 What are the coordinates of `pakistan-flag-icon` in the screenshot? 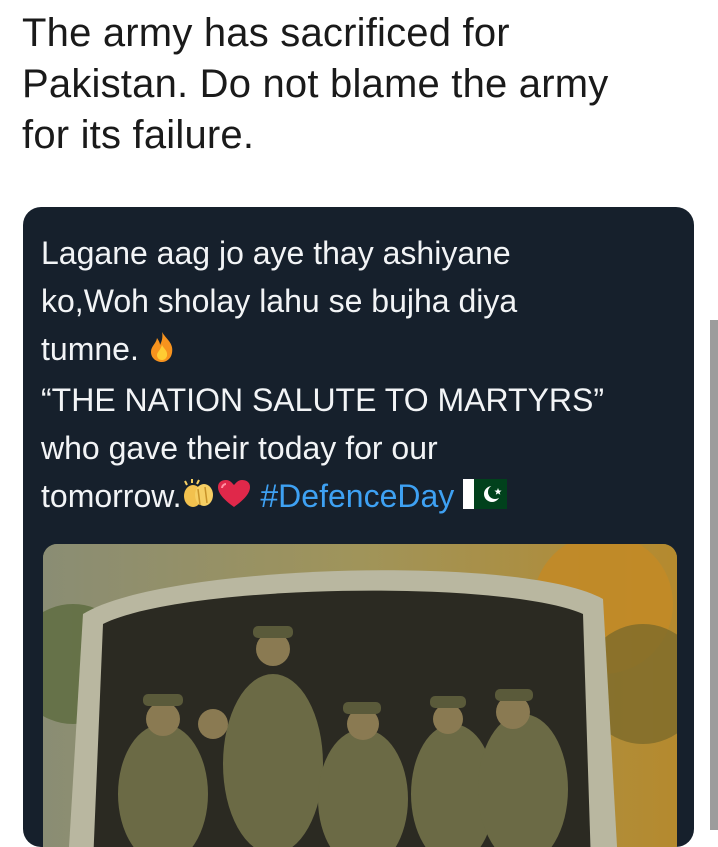 It's located at (485, 498).